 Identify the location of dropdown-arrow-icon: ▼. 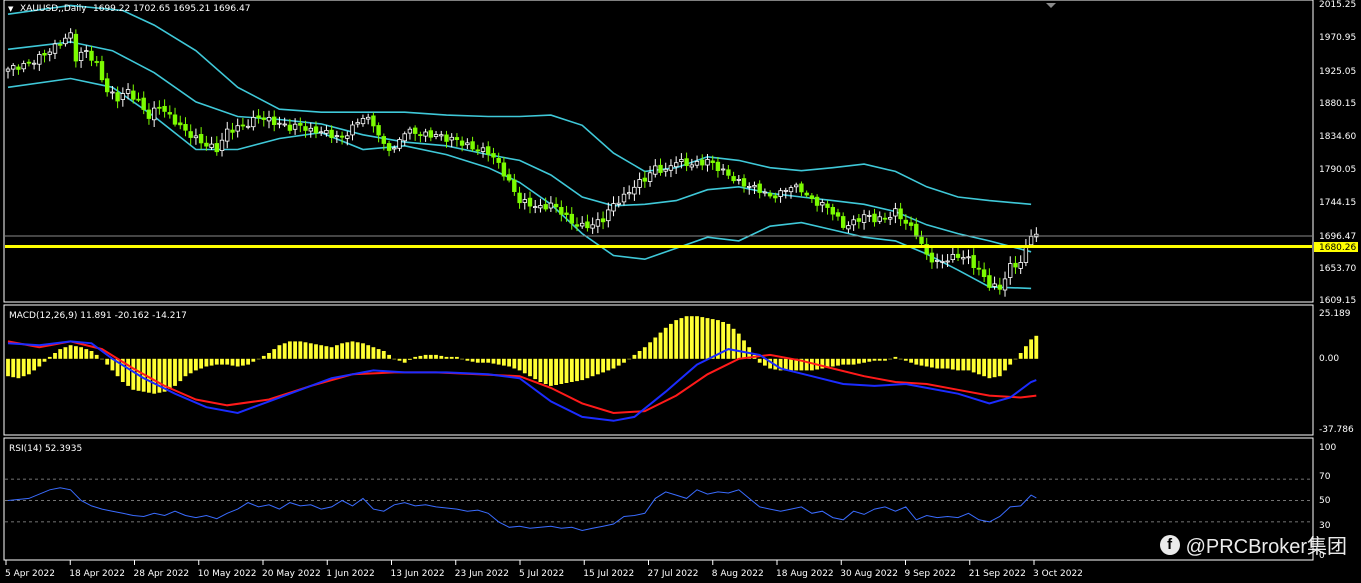
(11, 9).